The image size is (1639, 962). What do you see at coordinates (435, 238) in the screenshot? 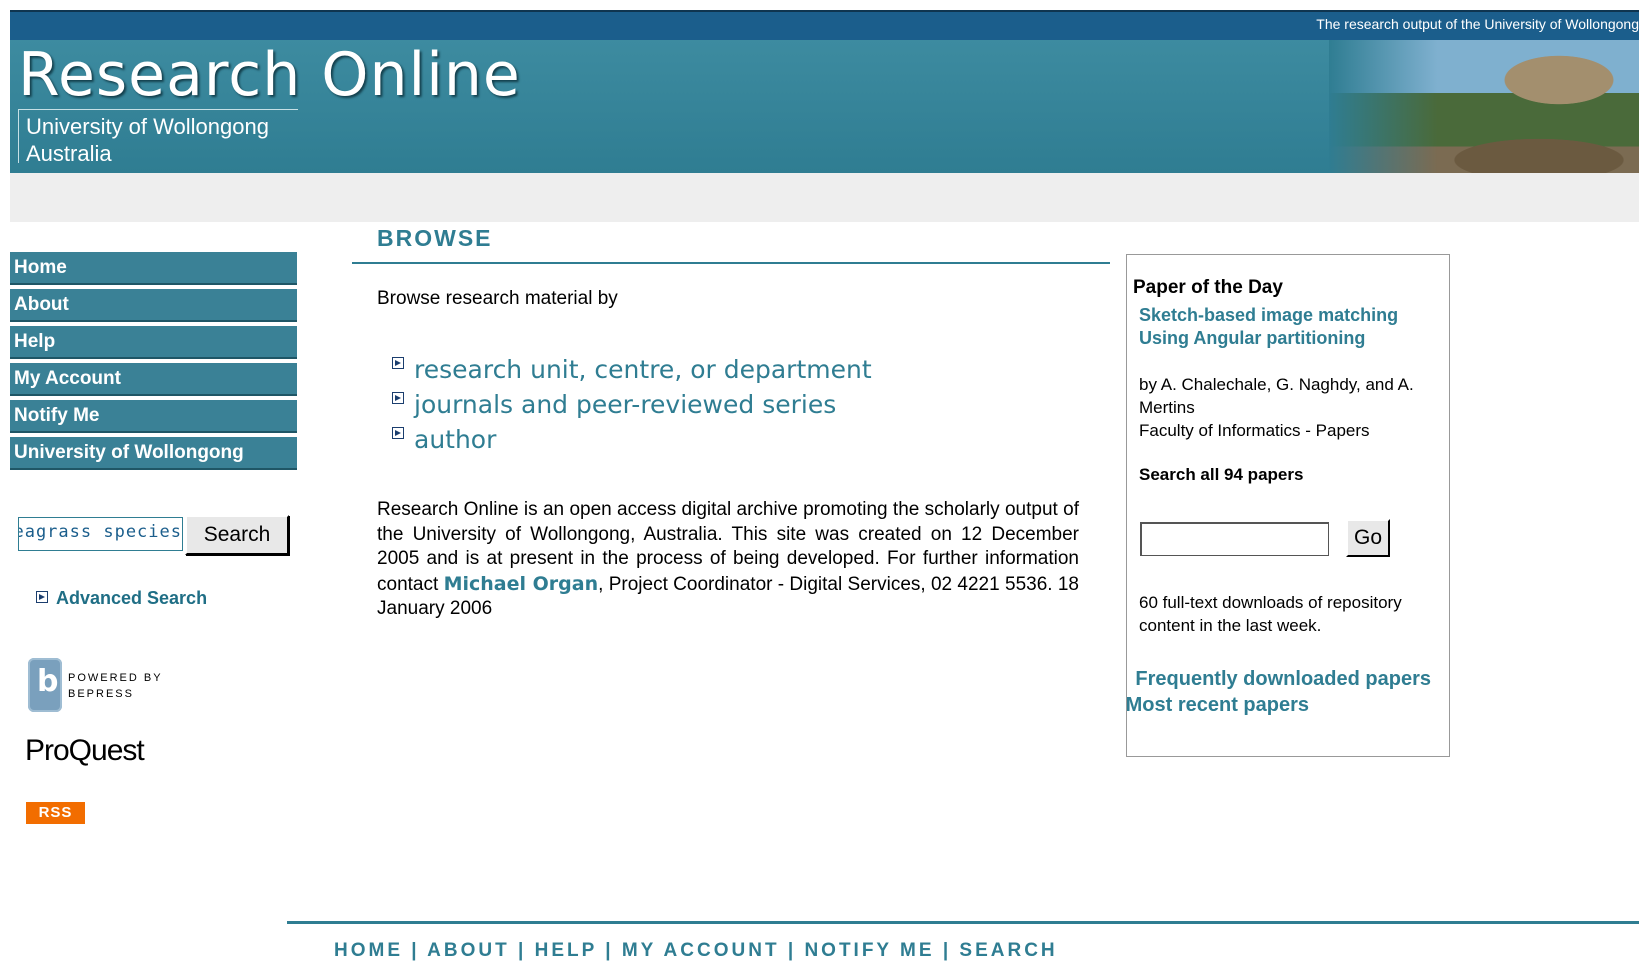
I see `page-title: BROWSE` at bounding box center [435, 238].